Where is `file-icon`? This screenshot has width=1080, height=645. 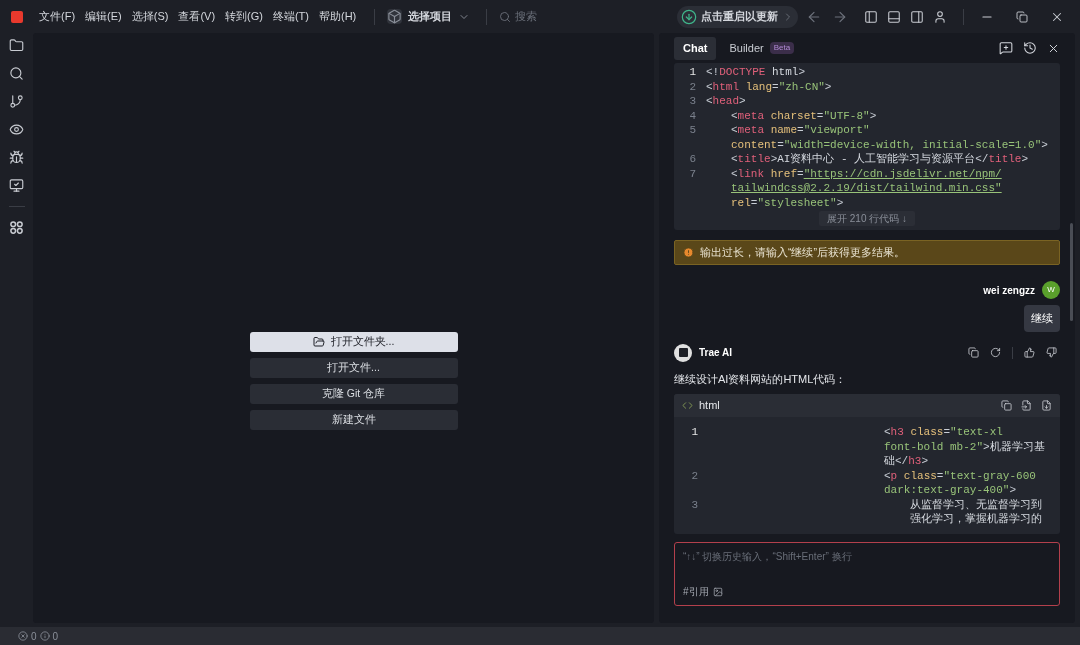 file-icon is located at coordinates (1046, 405).